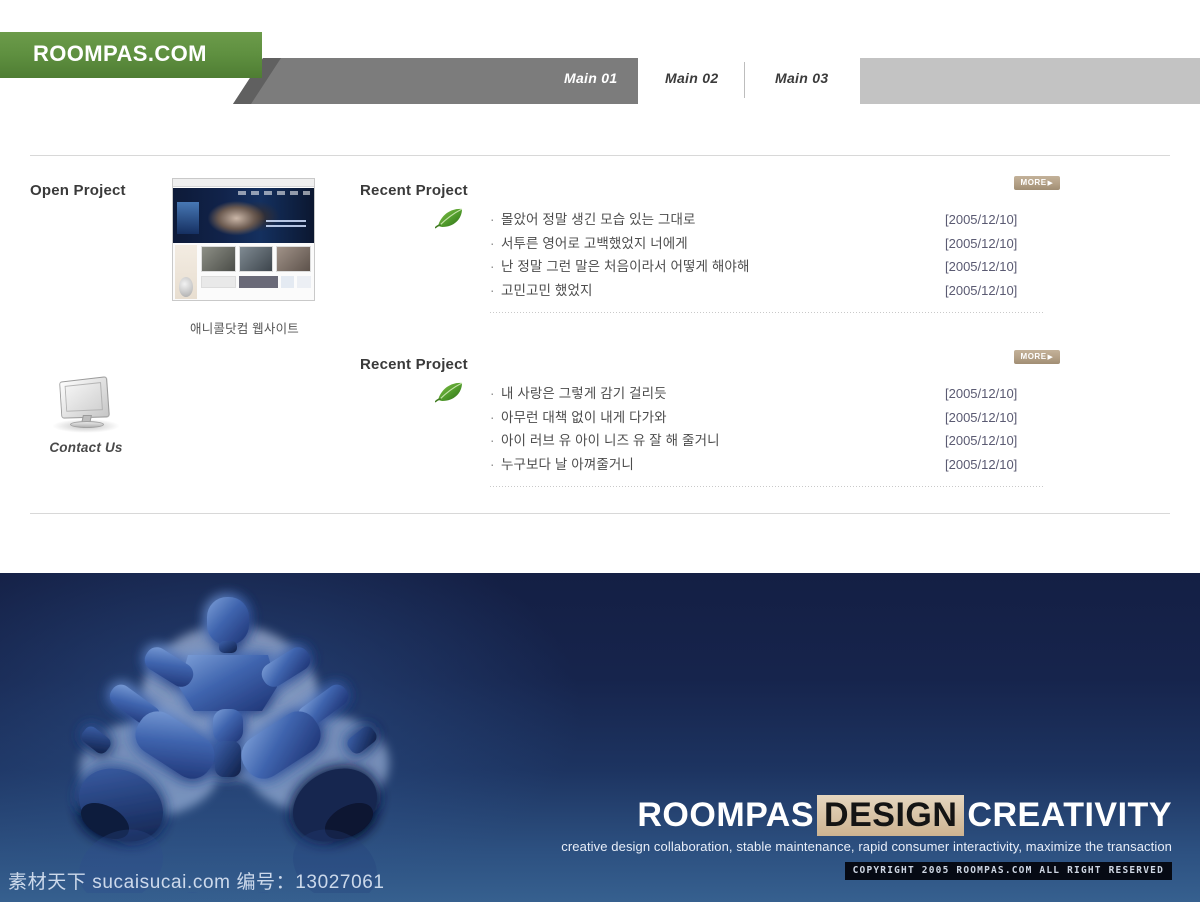 This screenshot has height=902, width=1200. I want to click on thumbnail-card-row, so click(256, 259).